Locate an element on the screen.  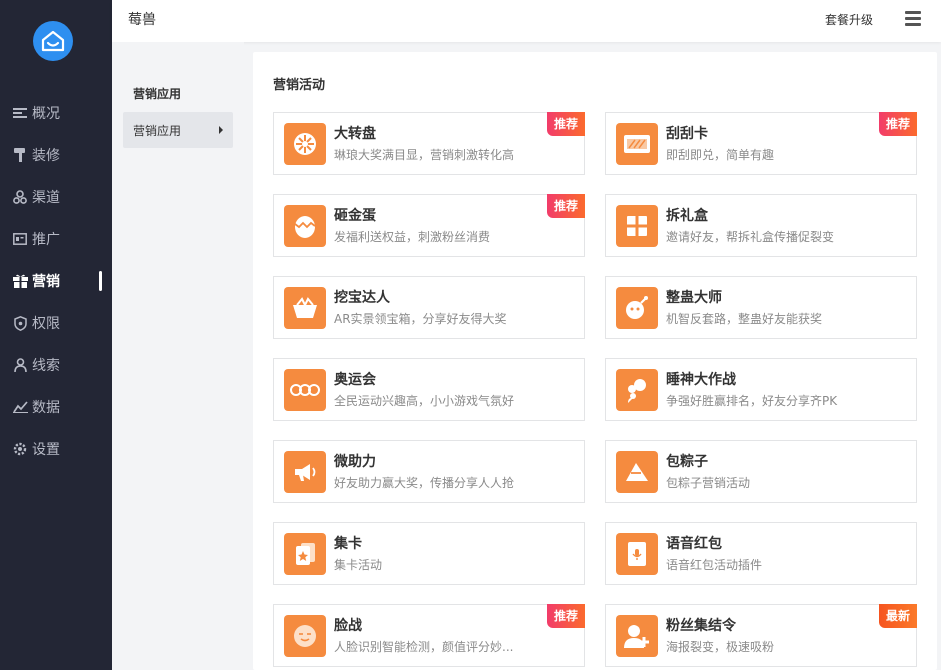
new-badge: 最新 is located at coordinates (897, 616).